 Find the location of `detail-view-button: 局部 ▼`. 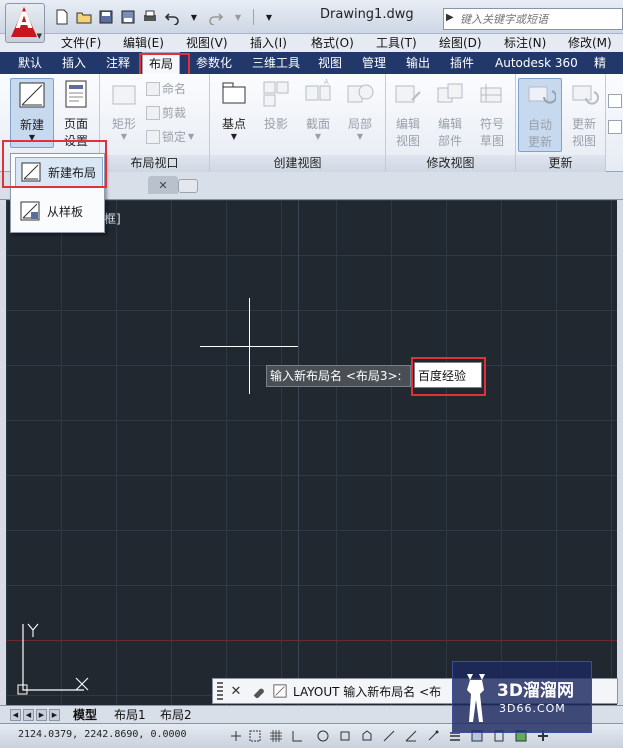

detail-view-button: 局部 ▼ is located at coordinates (360, 109).